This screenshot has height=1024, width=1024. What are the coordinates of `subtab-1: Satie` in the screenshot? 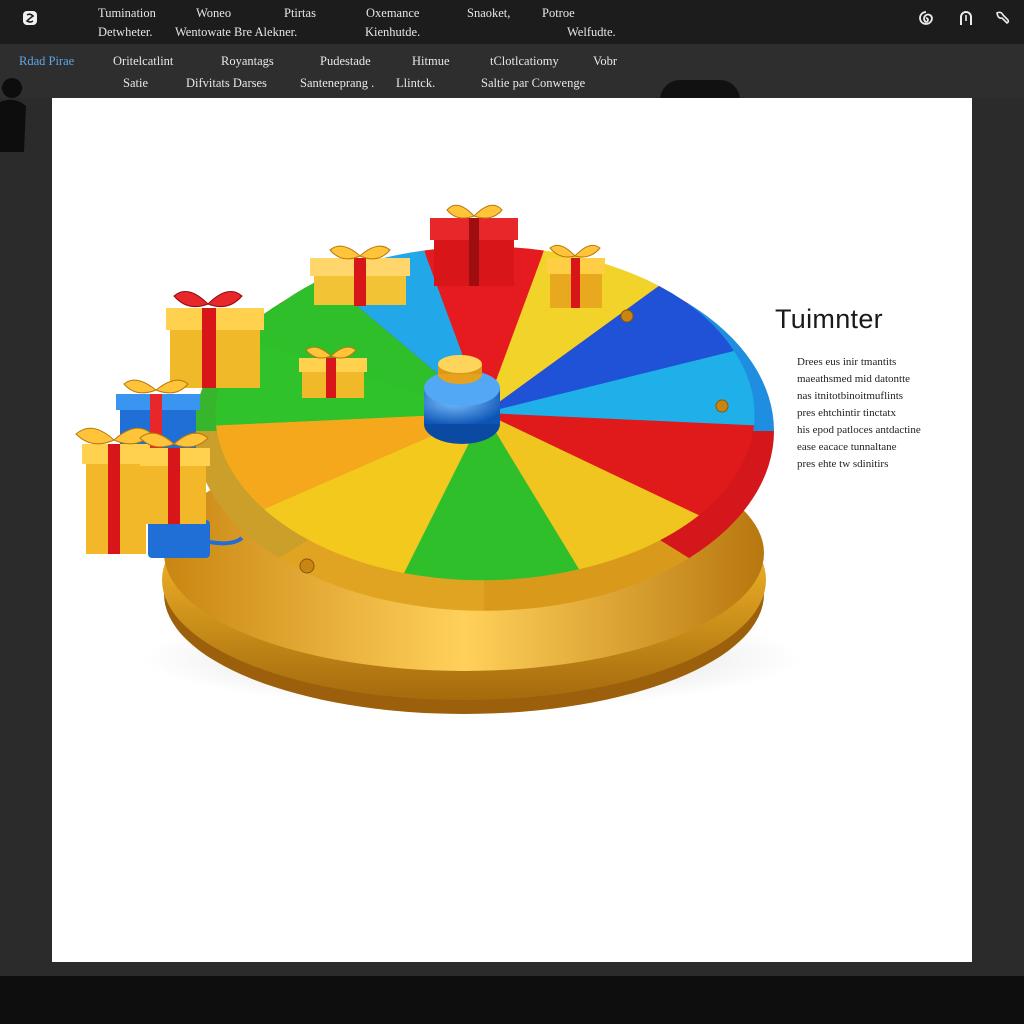 It's located at (135, 83).